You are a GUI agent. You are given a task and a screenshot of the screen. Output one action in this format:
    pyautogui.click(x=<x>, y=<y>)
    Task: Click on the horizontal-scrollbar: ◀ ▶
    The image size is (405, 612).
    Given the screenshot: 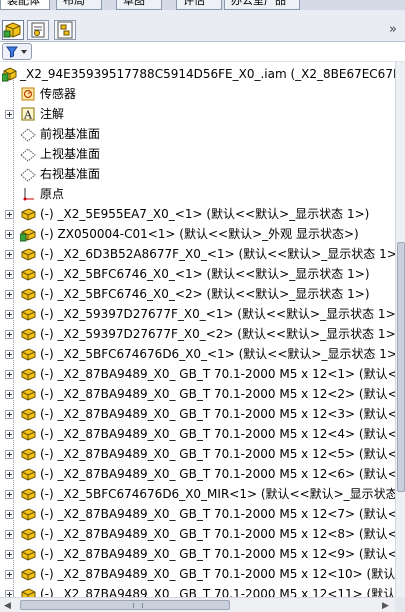 What is the action you would take?
    pyautogui.click(x=197, y=604)
    